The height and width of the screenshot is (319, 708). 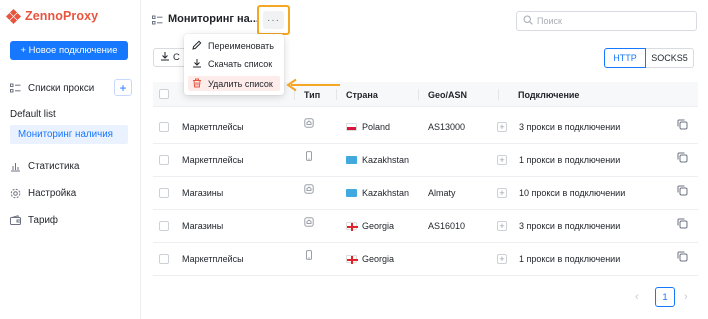 I want to click on sidebar-list-monitoring: Мониторинг наличия, so click(x=69, y=134).